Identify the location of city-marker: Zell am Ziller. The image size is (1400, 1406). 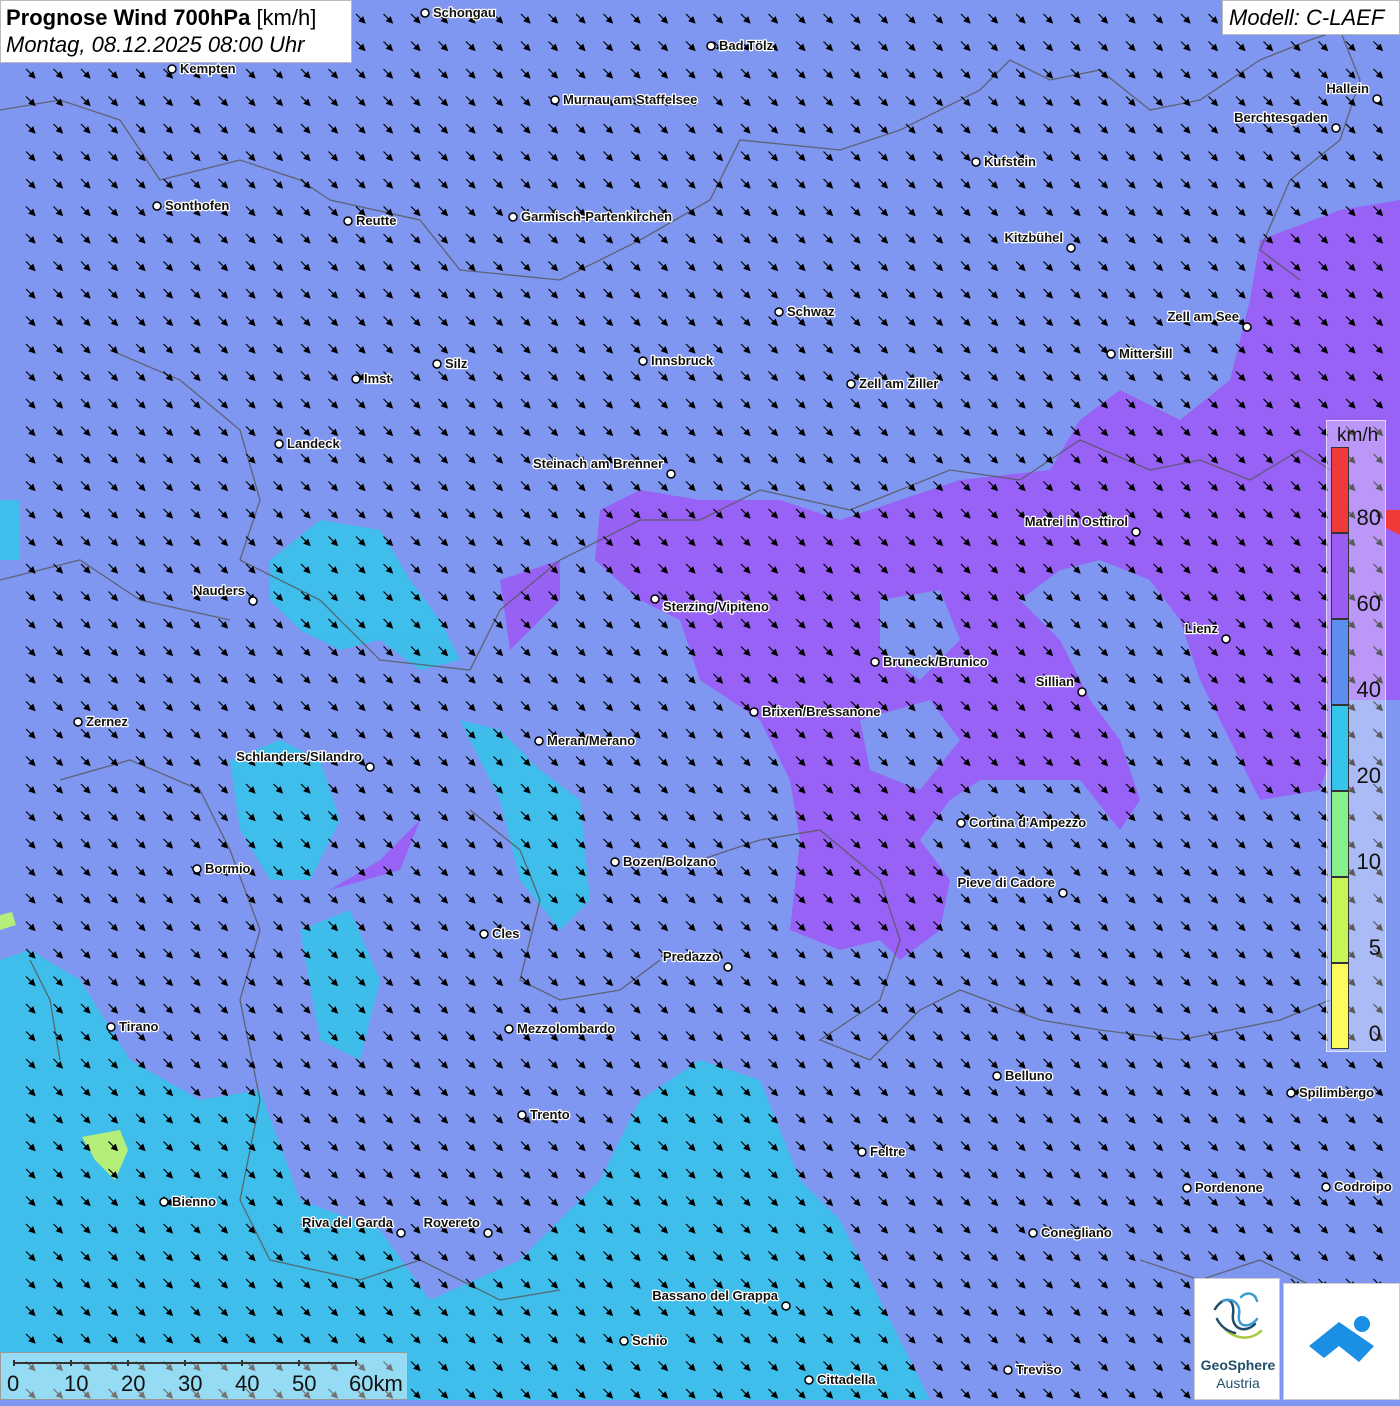
(893, 383).